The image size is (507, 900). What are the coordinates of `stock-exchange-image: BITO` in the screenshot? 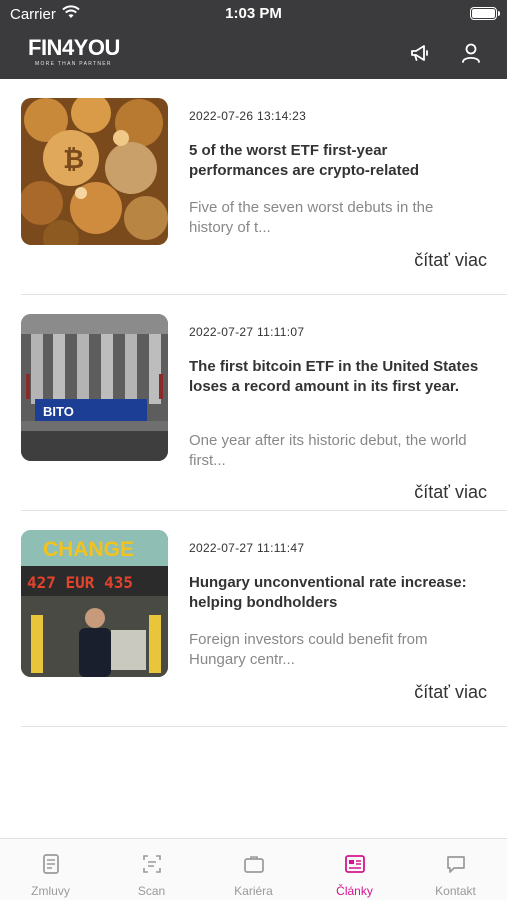 It's located at (94, 387).